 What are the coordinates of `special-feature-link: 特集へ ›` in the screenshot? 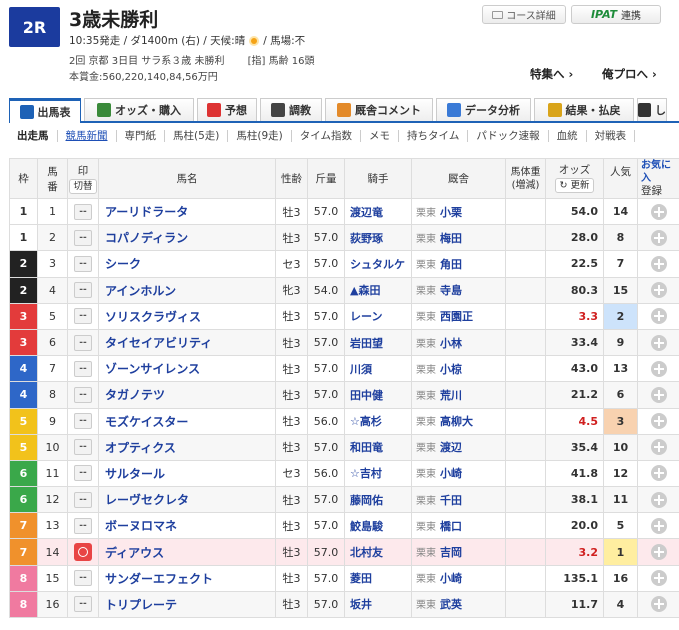 It's located at (551, 74).